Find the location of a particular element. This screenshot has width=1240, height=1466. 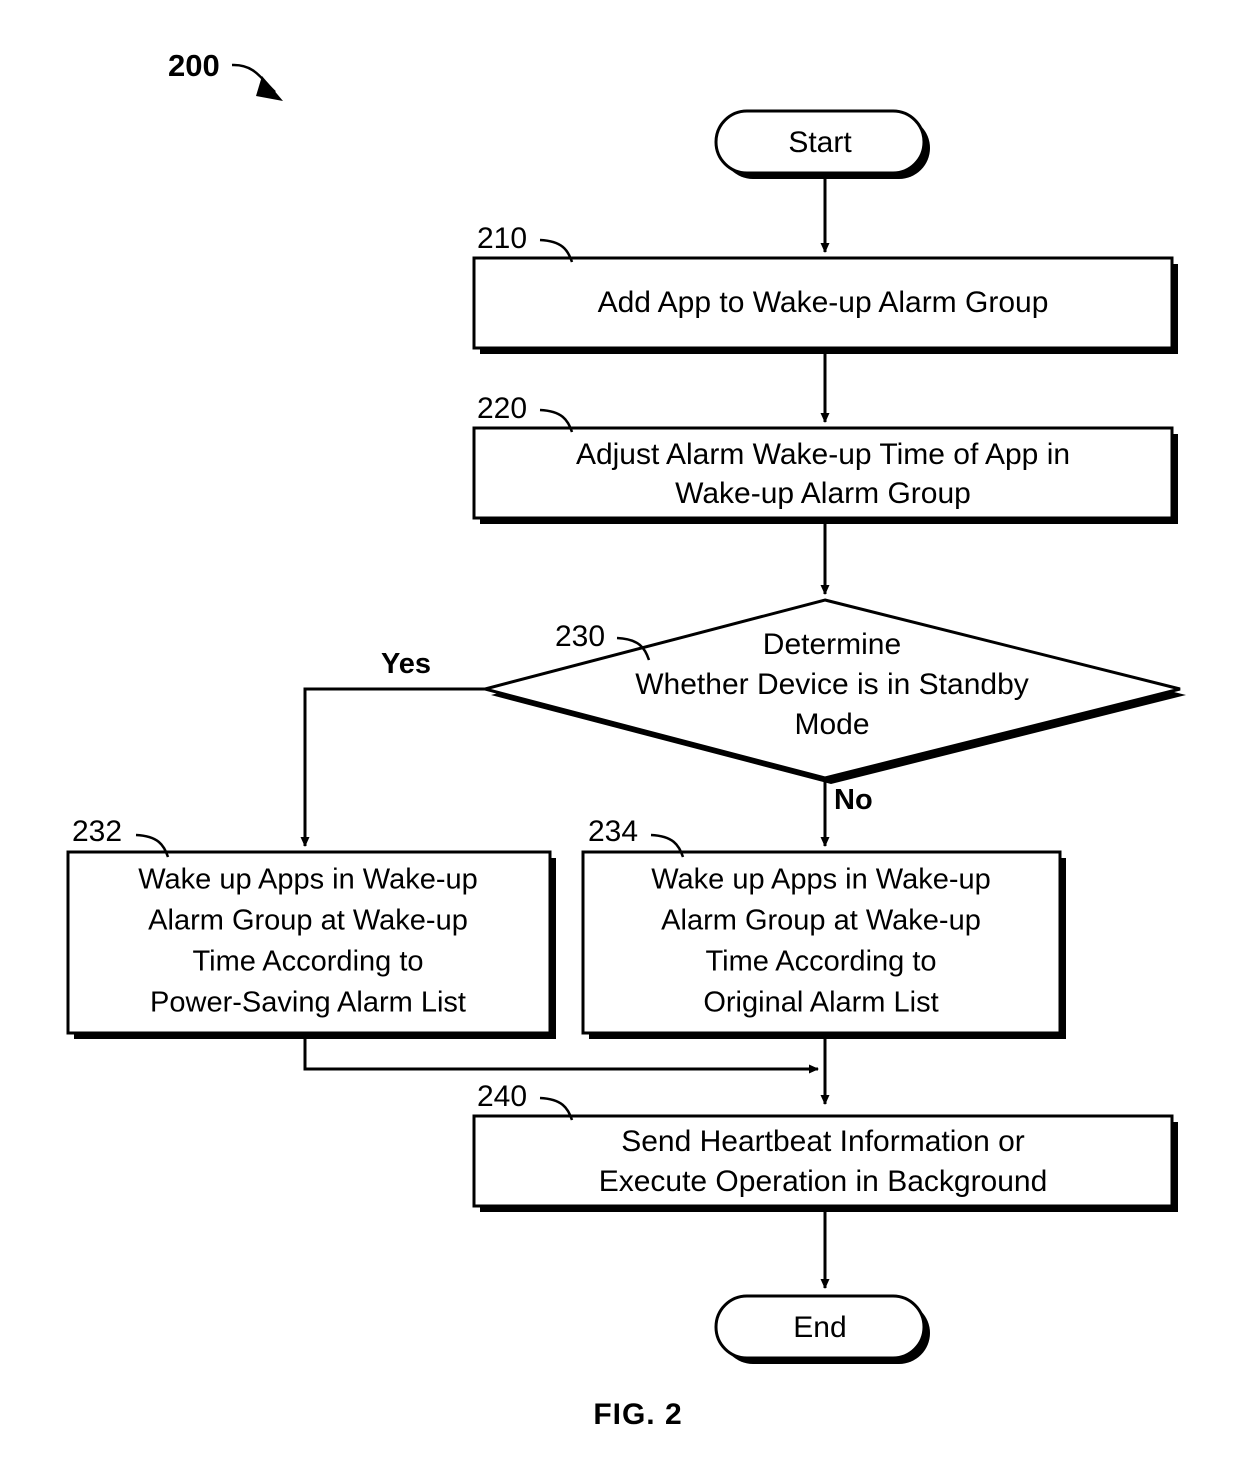

node-step-240-line-0: Send Heartbeat Information or is located at coordinates (823, 1141).